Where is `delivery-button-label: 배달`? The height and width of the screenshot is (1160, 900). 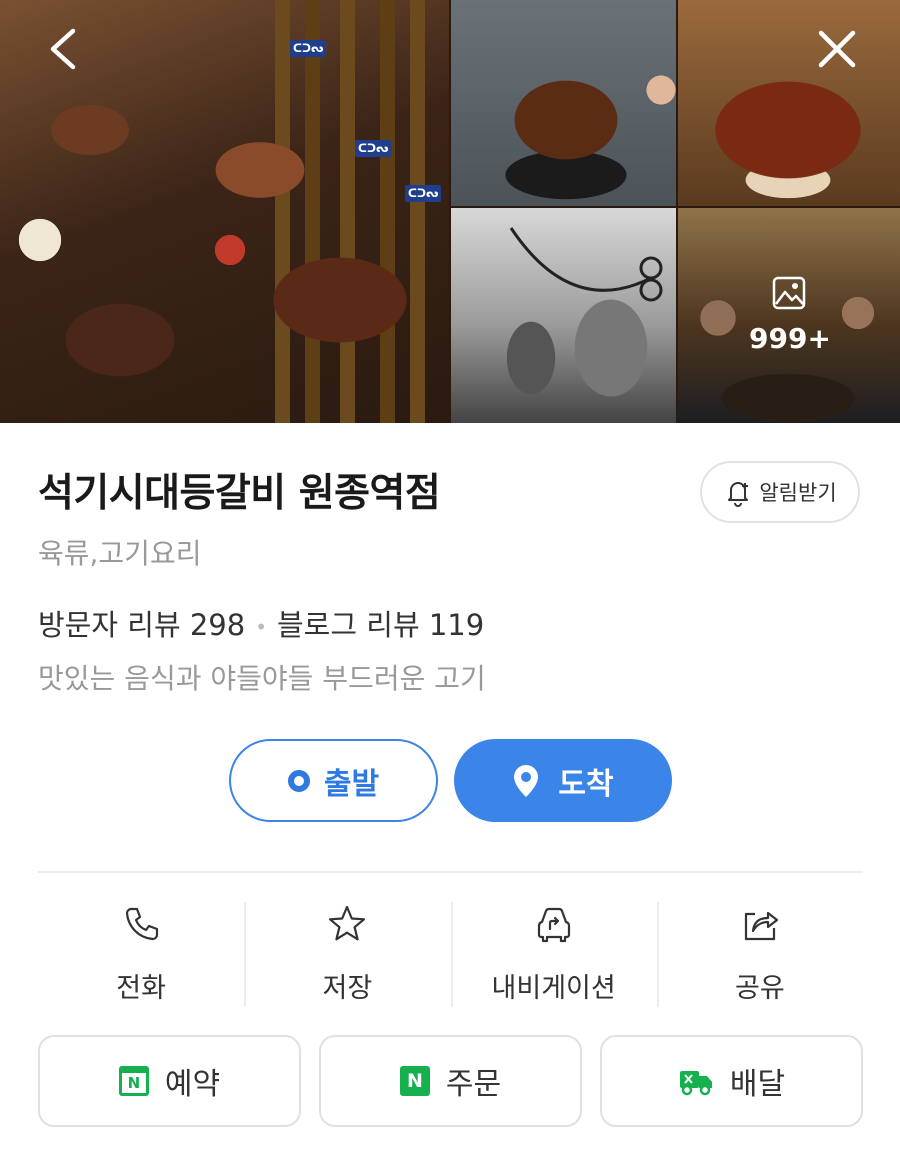
delivery-button-label: 배달 is located at coordinates (757, 1084).